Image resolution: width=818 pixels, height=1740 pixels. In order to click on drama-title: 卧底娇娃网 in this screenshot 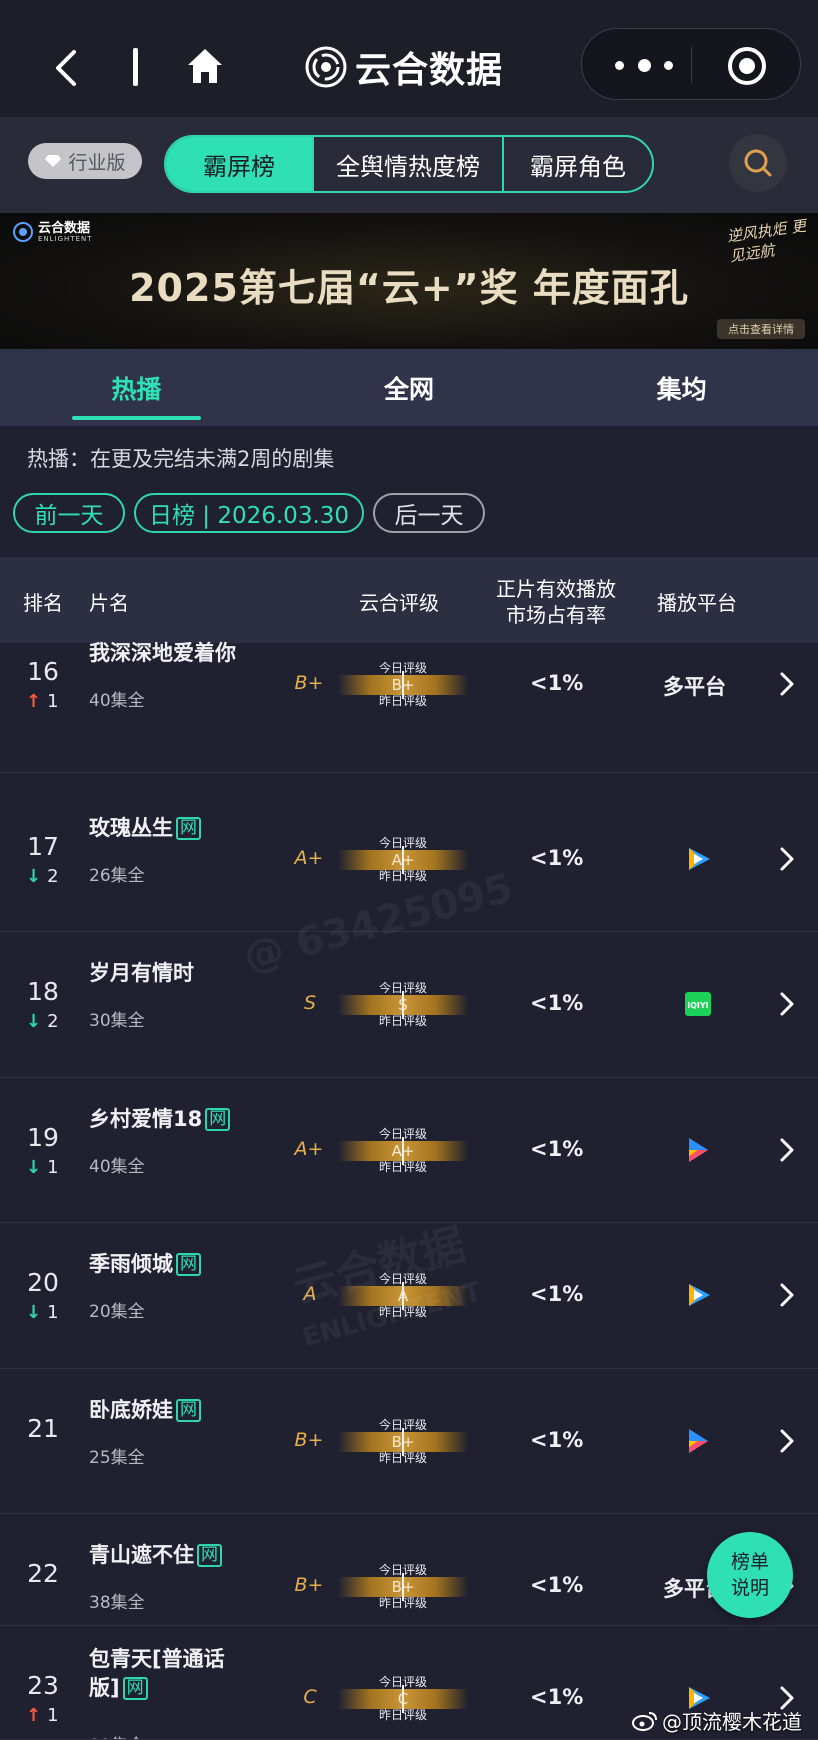, I will do `click(145, 1410)`.